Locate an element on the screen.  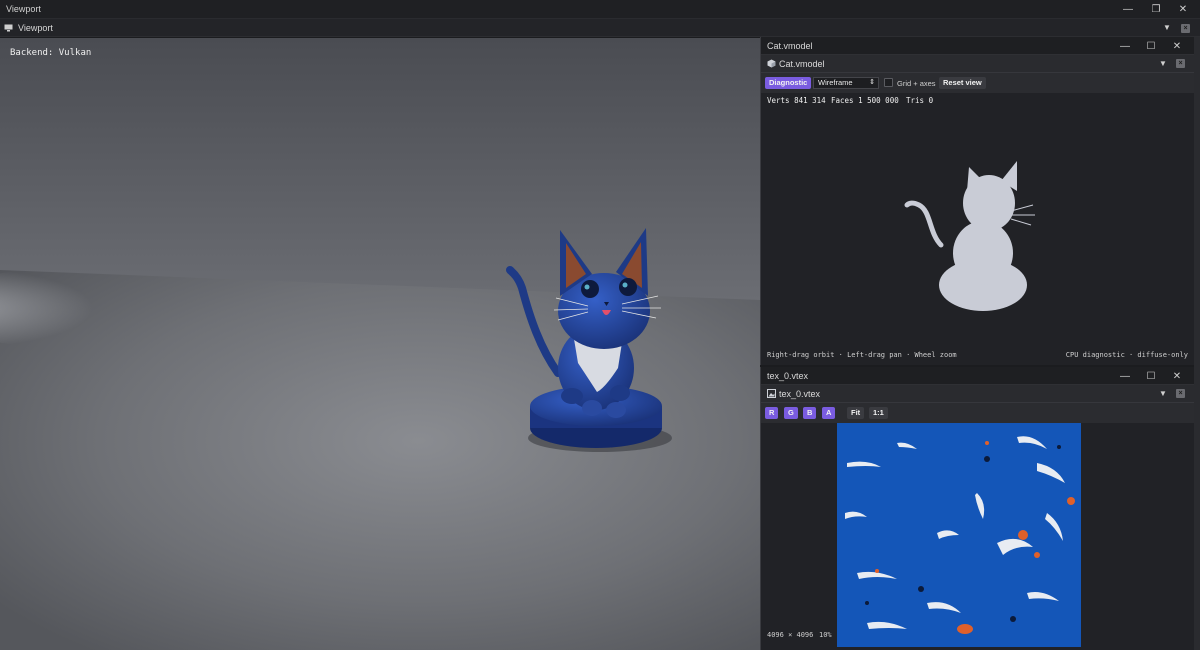
texture-dimensions: 4096 × 4096 is located at coordinates (790, 635).